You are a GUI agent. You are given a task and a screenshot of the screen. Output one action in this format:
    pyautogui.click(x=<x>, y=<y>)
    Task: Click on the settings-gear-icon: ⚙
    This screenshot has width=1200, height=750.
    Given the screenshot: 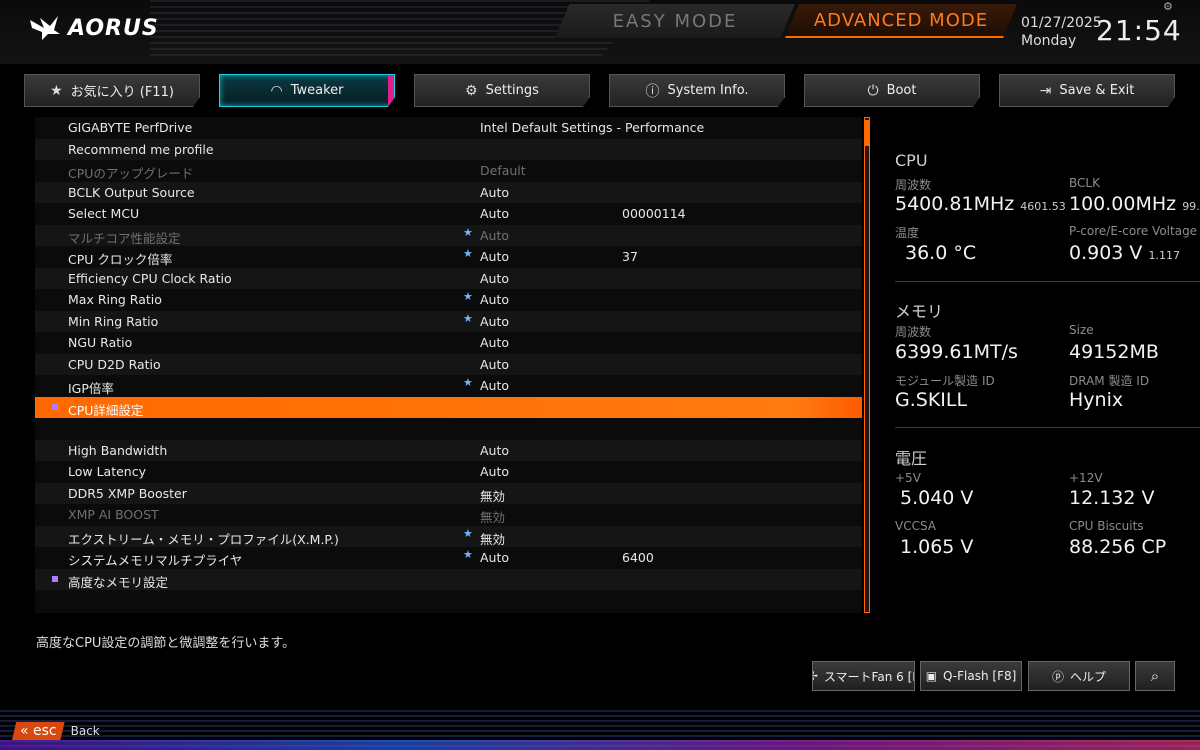 What is the action you would take?
    pyautogui.click(x=1168, y=6)
    